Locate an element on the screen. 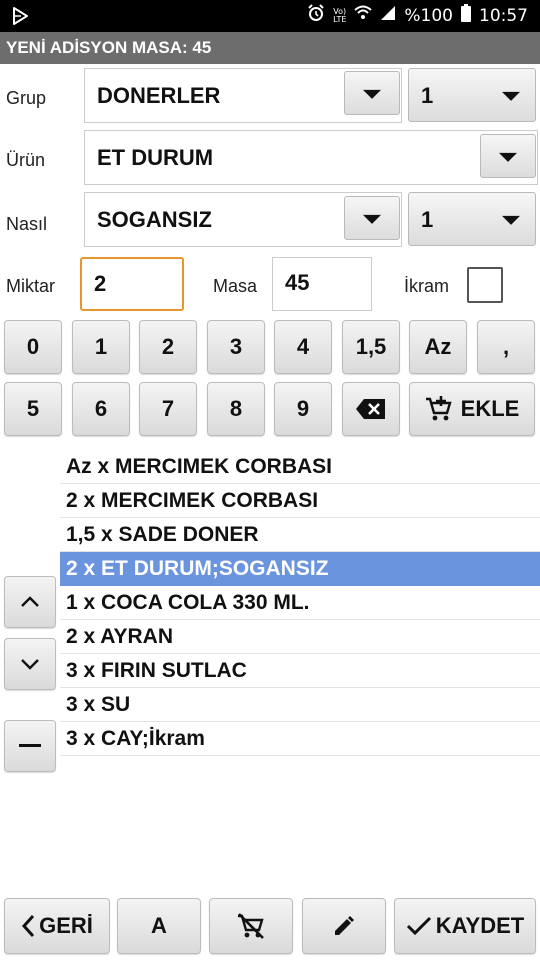 The height and width of the screenshot is (960, 540). key-0: 0 is located at coordinates (33, 347).